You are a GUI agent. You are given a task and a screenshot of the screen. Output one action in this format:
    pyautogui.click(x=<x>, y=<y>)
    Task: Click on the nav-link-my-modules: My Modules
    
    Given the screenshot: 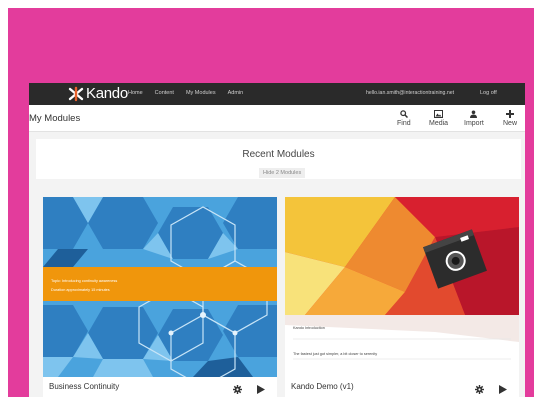 What is the action you would take?
    pyautogui.click(x=201, y=93)
    